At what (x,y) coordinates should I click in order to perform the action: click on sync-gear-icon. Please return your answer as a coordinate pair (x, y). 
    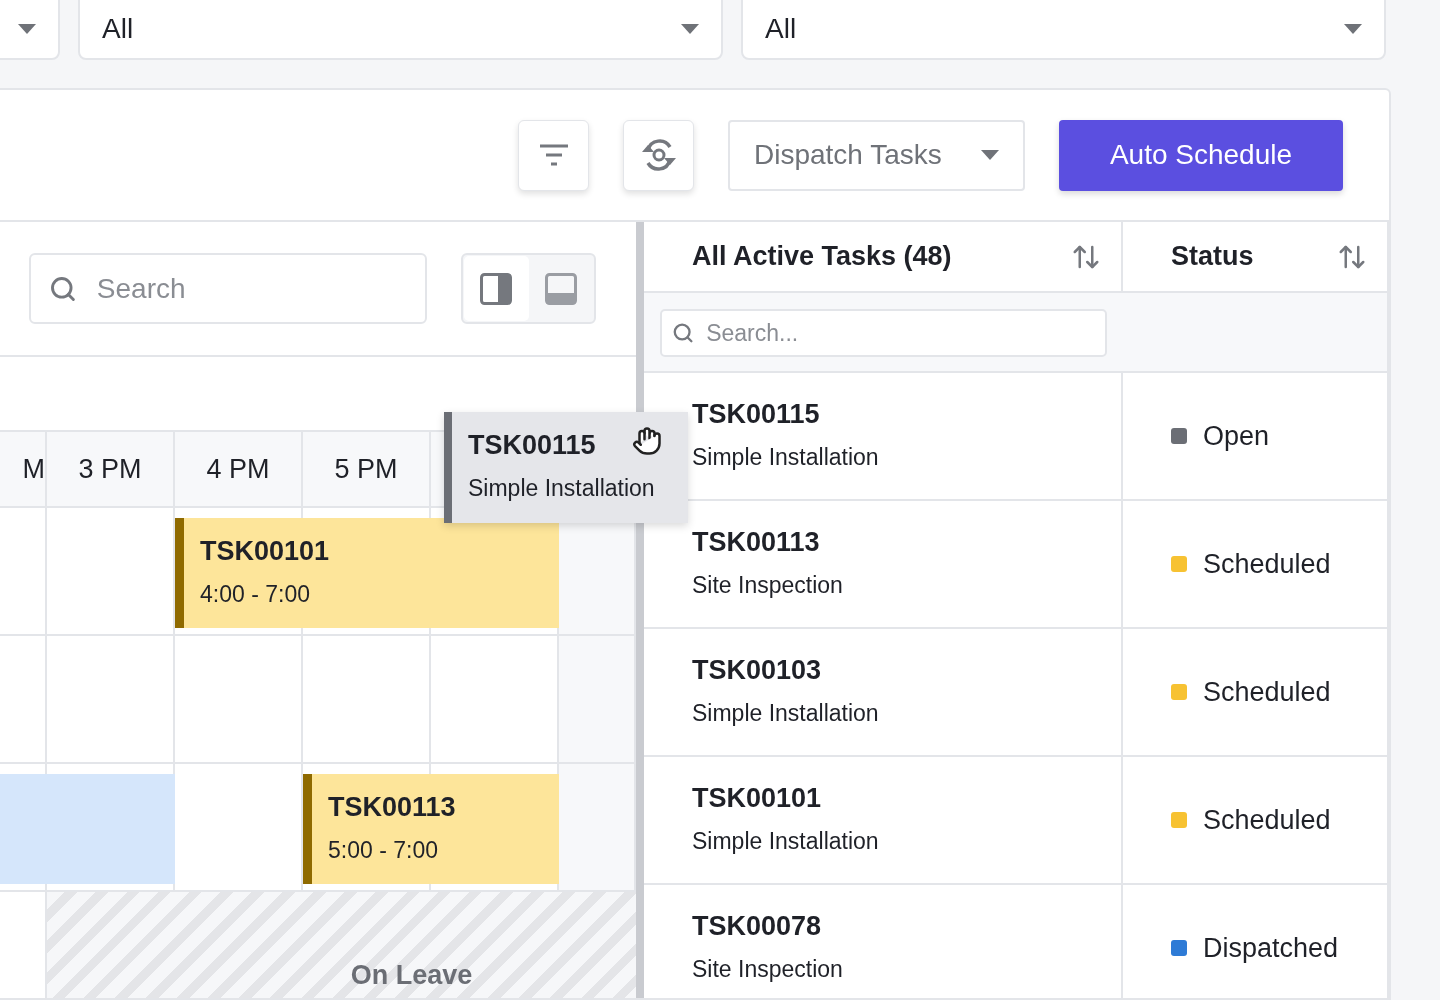
    Looking at the image, I should click on (658, 155).